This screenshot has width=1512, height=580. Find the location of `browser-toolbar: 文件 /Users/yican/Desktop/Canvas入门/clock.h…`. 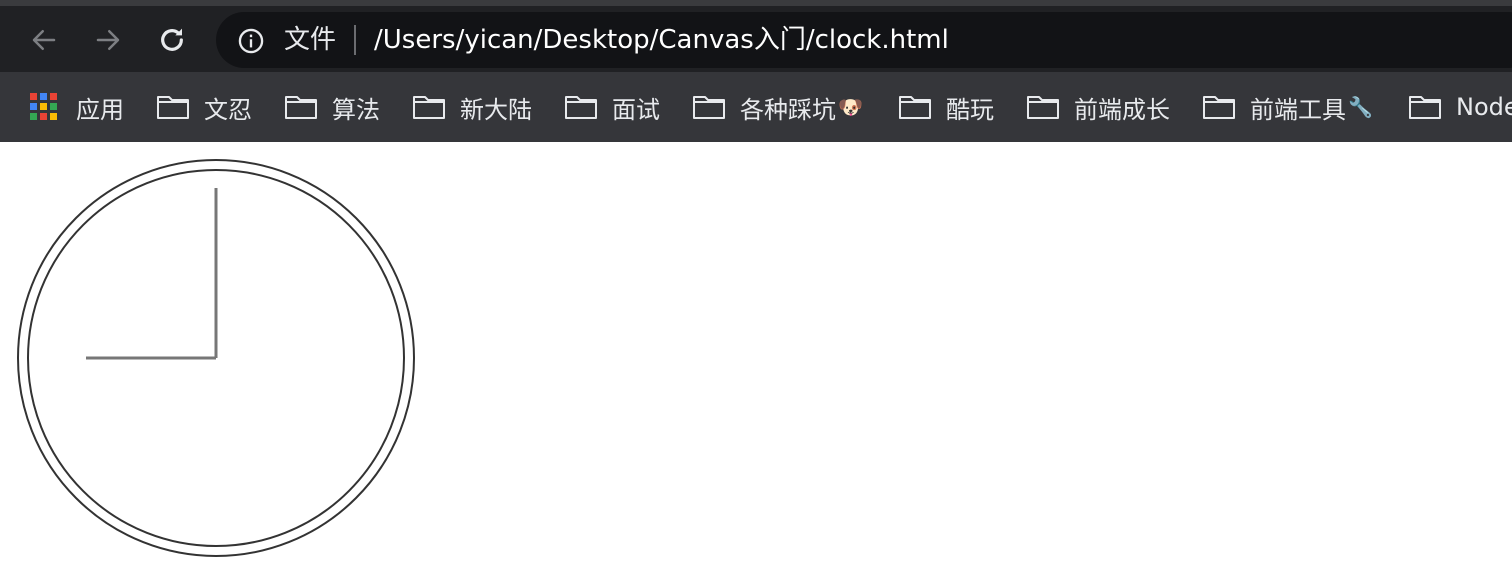

browser-toolbar: 文件 /Users/yican/Desktop/Canvas入门/clock.h… is located at coordinates (756, 39).